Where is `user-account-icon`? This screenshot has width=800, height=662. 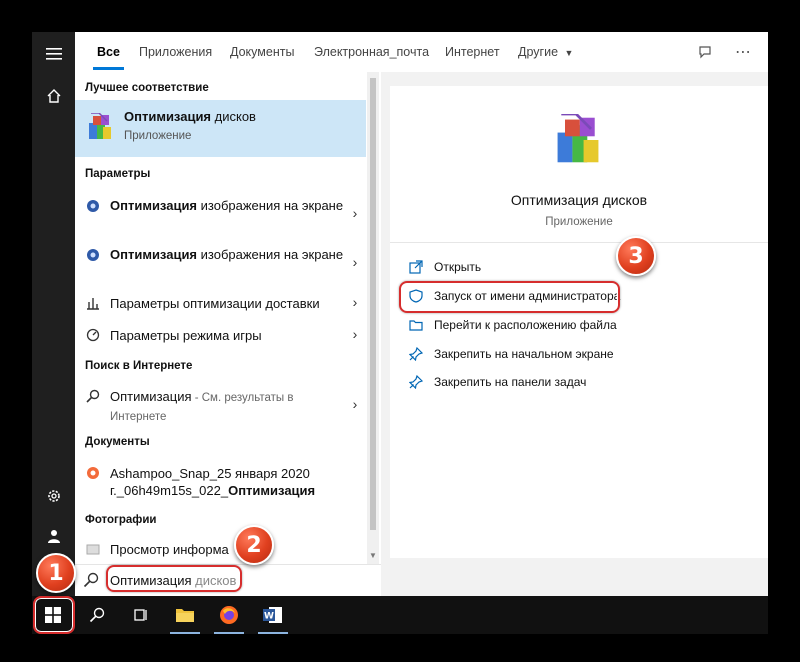
user-account-icon is located at coordinates (53, 536).